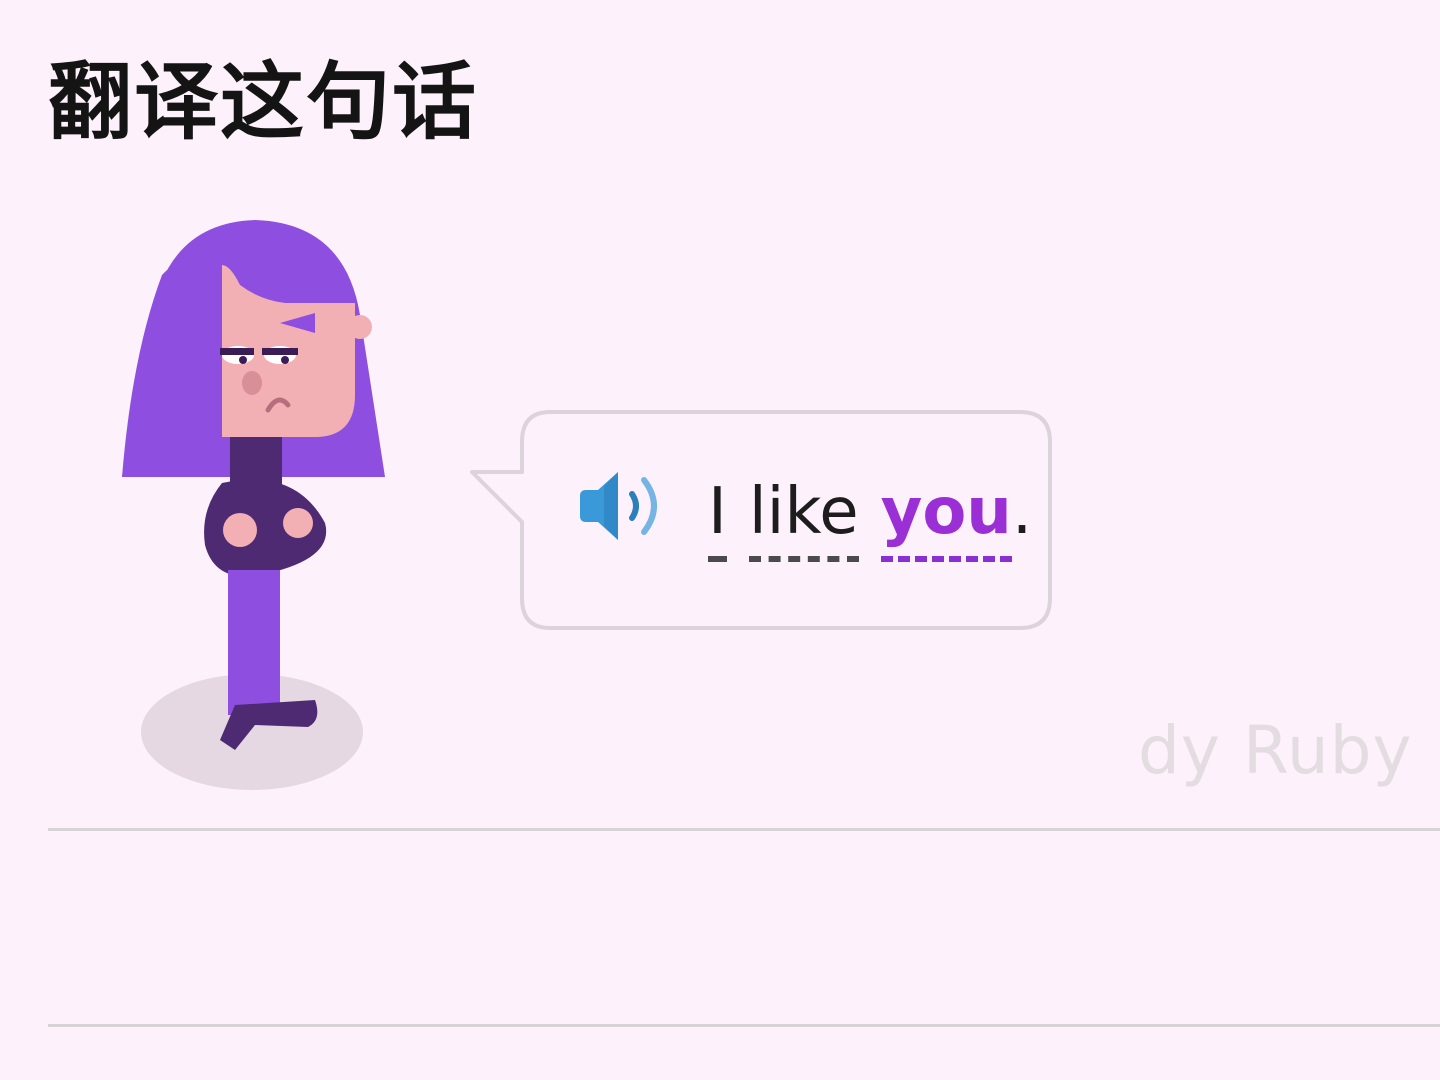 The height and width of the screenshot is (1080, 1440). What do you see at coordinates (803, 512) in the screenshot?
I see `word-text: like` at bounding box center [803, 512].